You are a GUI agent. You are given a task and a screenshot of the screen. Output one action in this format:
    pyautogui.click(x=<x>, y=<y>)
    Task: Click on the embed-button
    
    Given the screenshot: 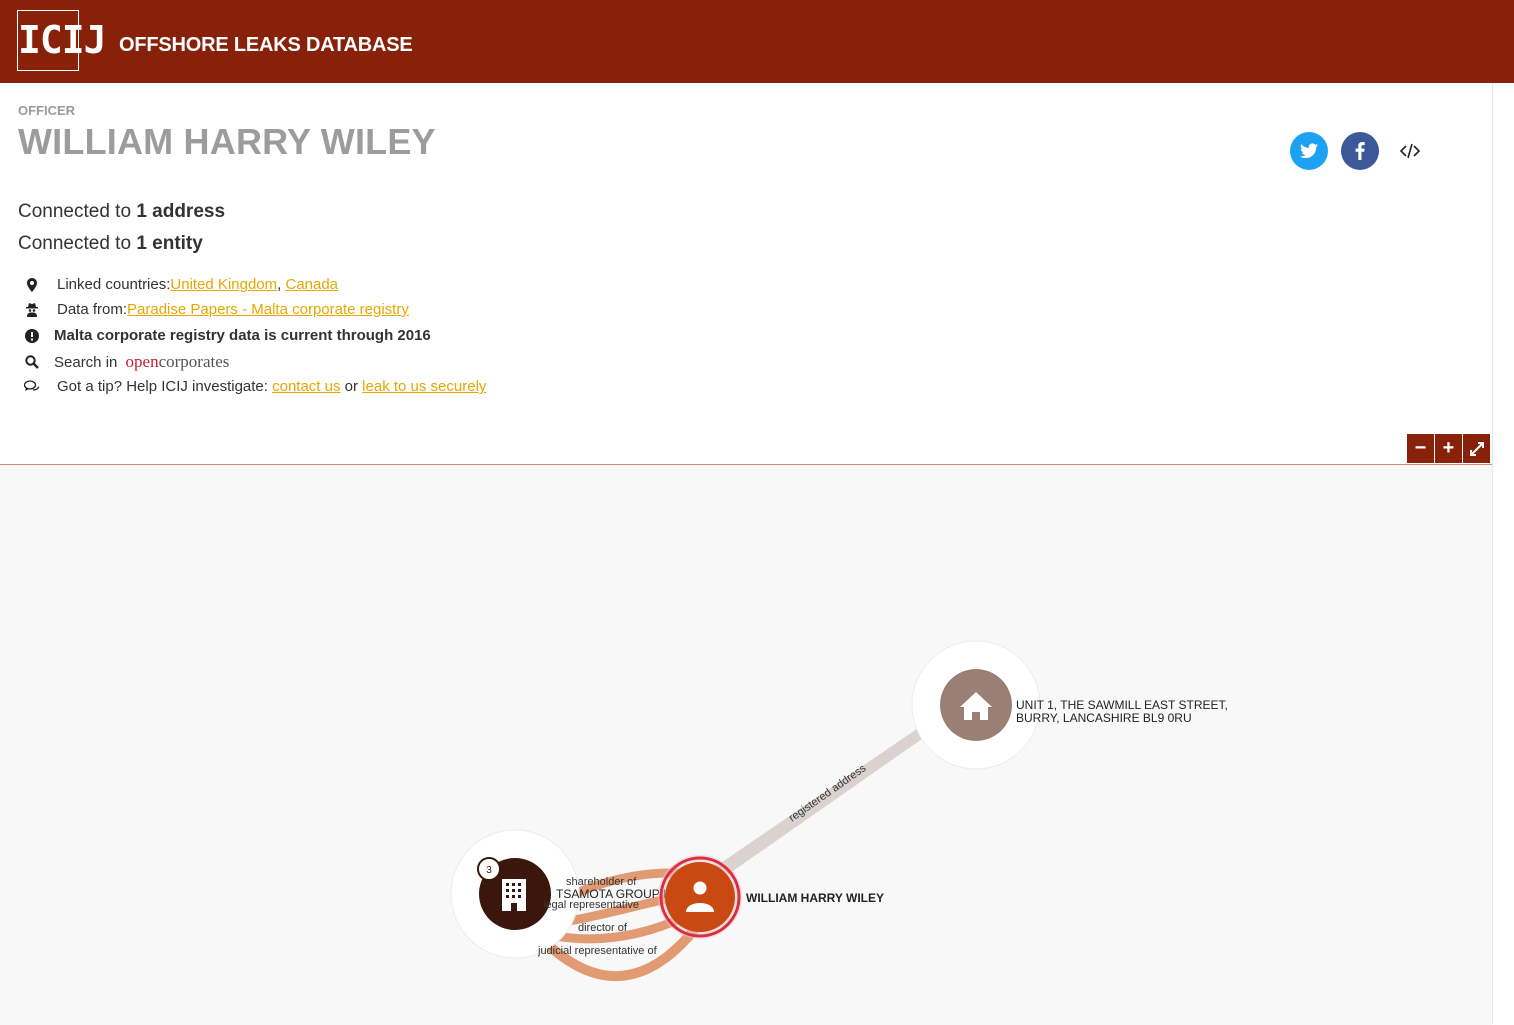 What is the action you would take?
    pyautogui.click(x=1410, y=151)
    